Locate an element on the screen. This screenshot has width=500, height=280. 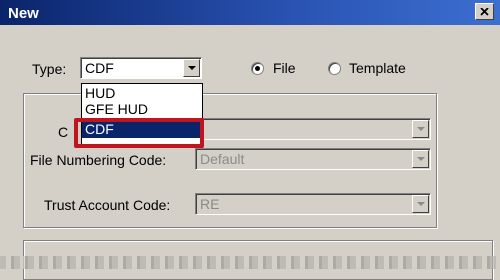
file-numbering-label: File Numbering Code: is located at coordinates (98, 160).